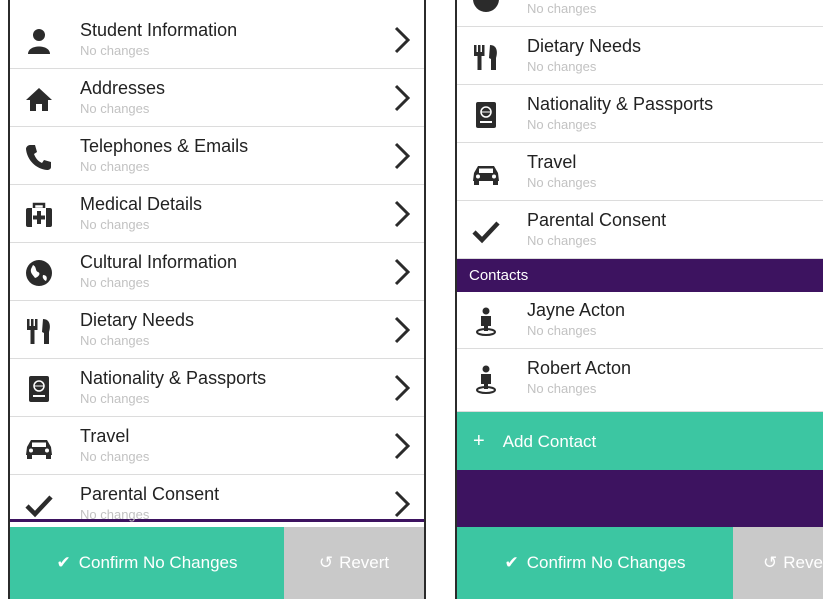 The image size is (823, 599). I want to click on contacts-section-header: Contacts, so click(640, 275).